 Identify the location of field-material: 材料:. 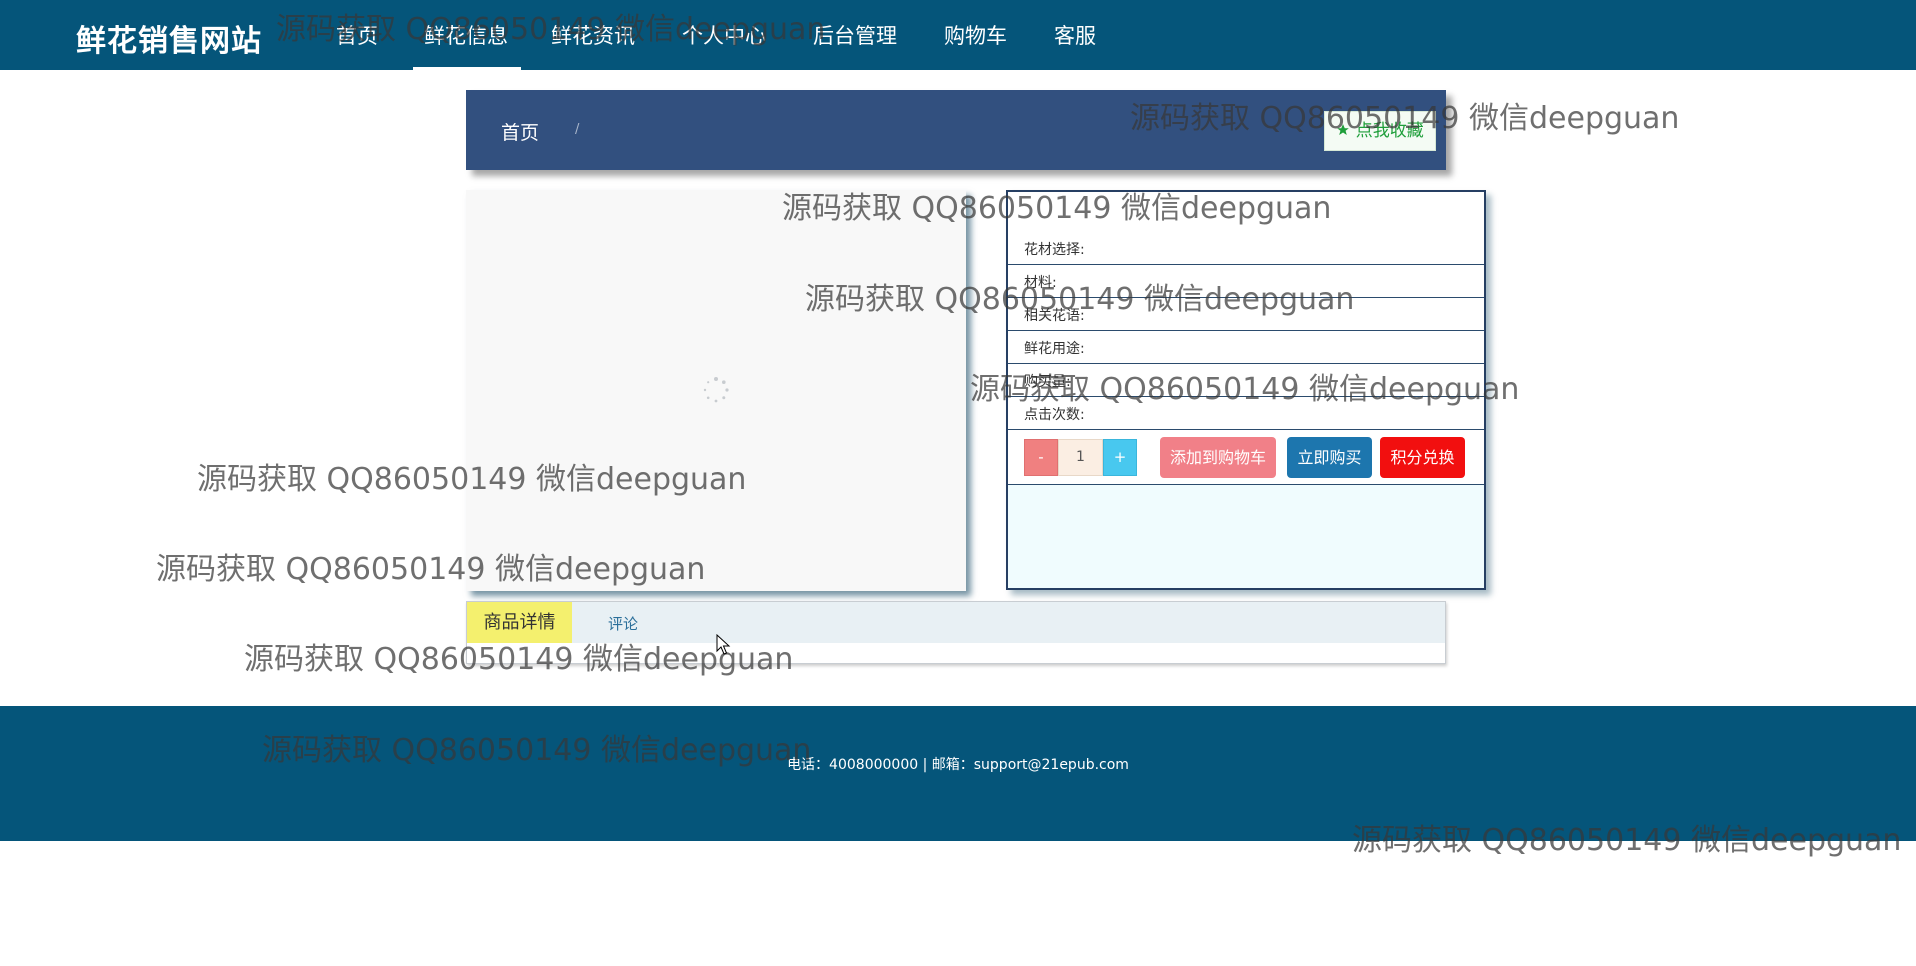
(1246, 281).